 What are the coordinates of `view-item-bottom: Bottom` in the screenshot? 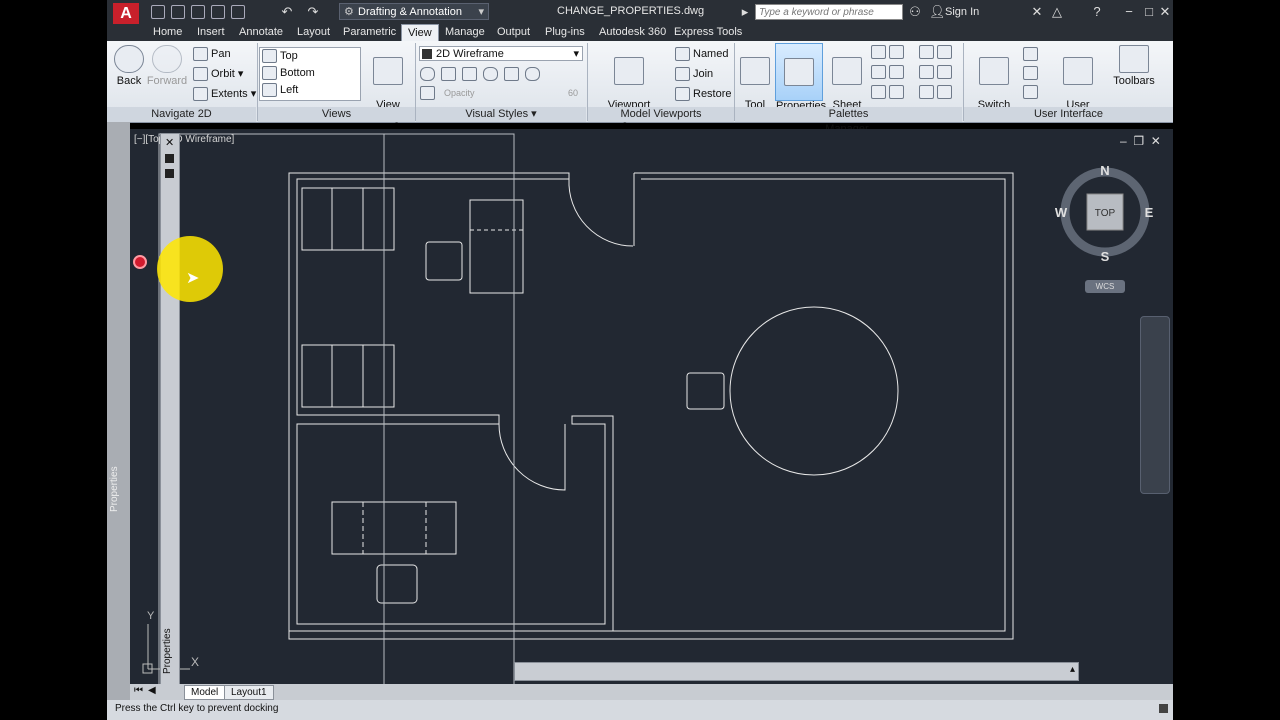 It's located at (310, 73).